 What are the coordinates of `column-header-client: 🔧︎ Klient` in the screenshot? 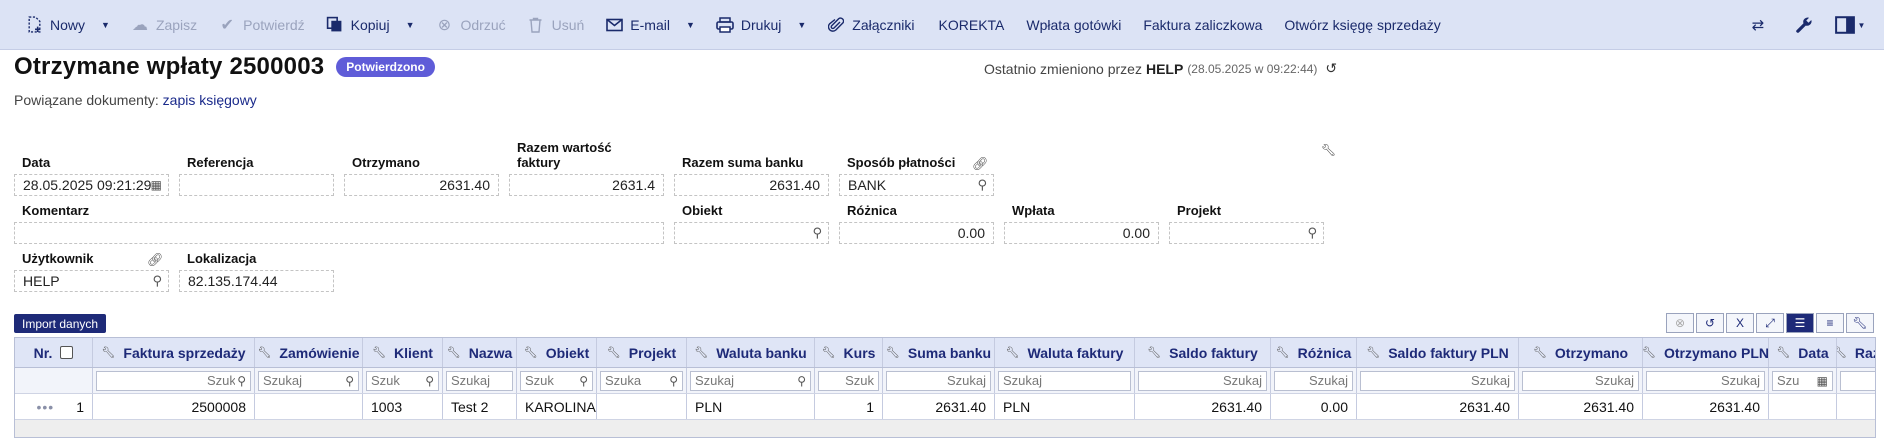 It's located at (403, 352).